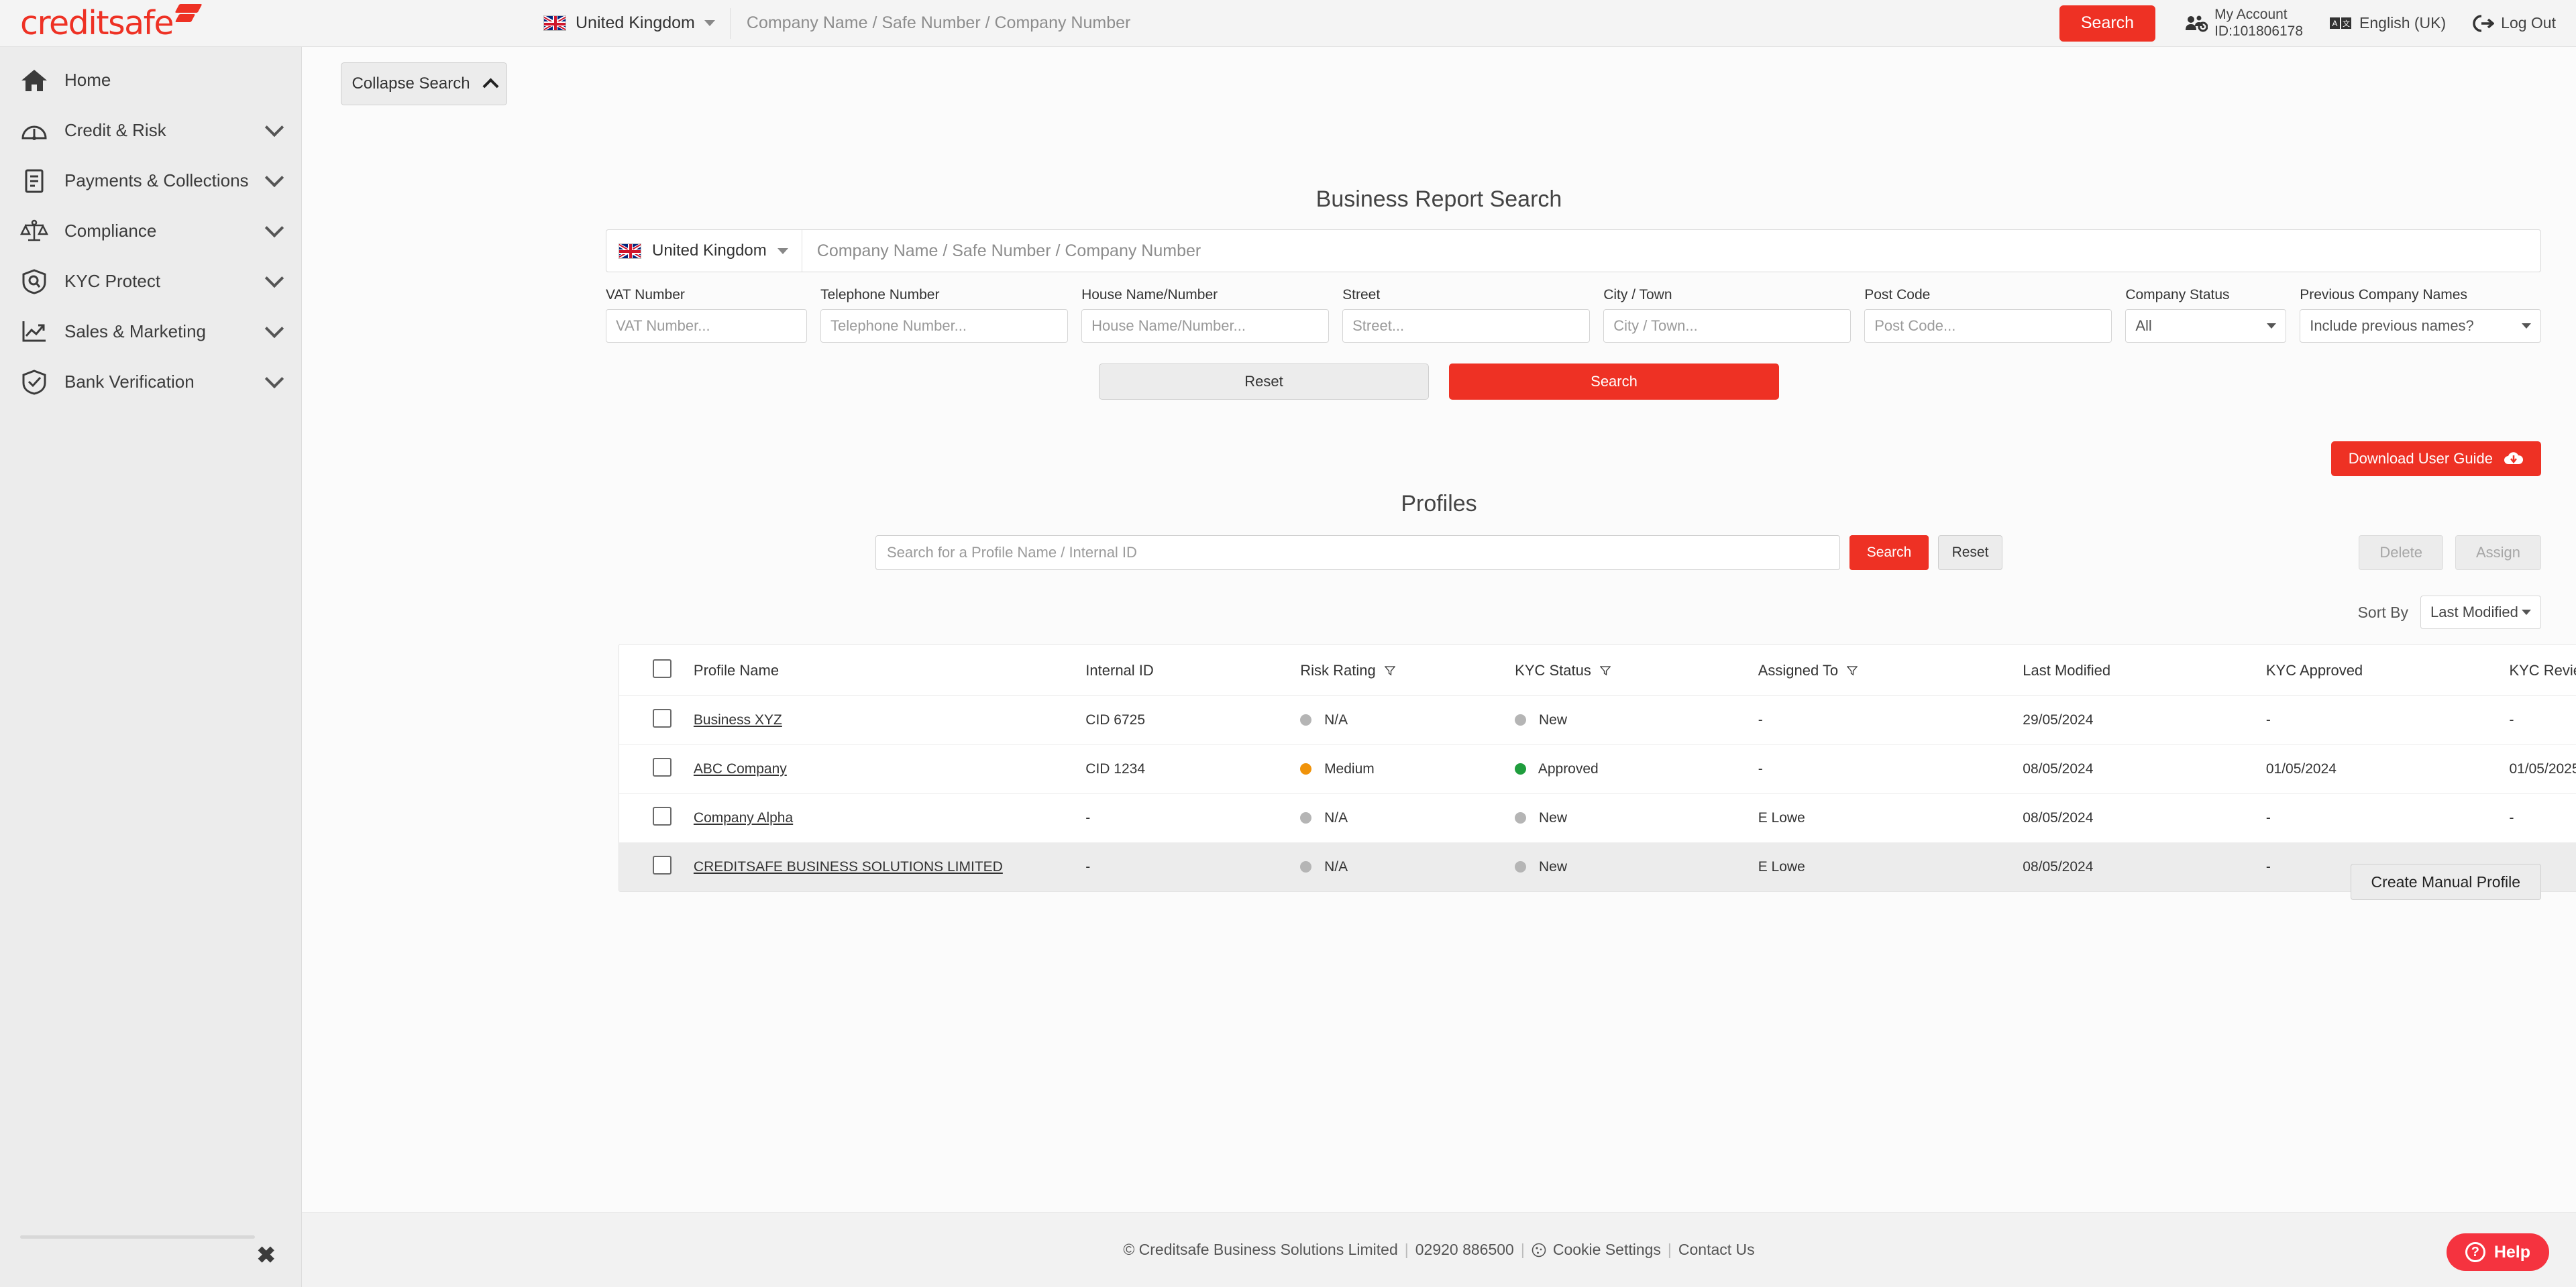 The height and width of the screenshot is (1287, 2576). Describe the element at coordinates (1394, 23) in the screenshot. I see `header-search-input` at that location.